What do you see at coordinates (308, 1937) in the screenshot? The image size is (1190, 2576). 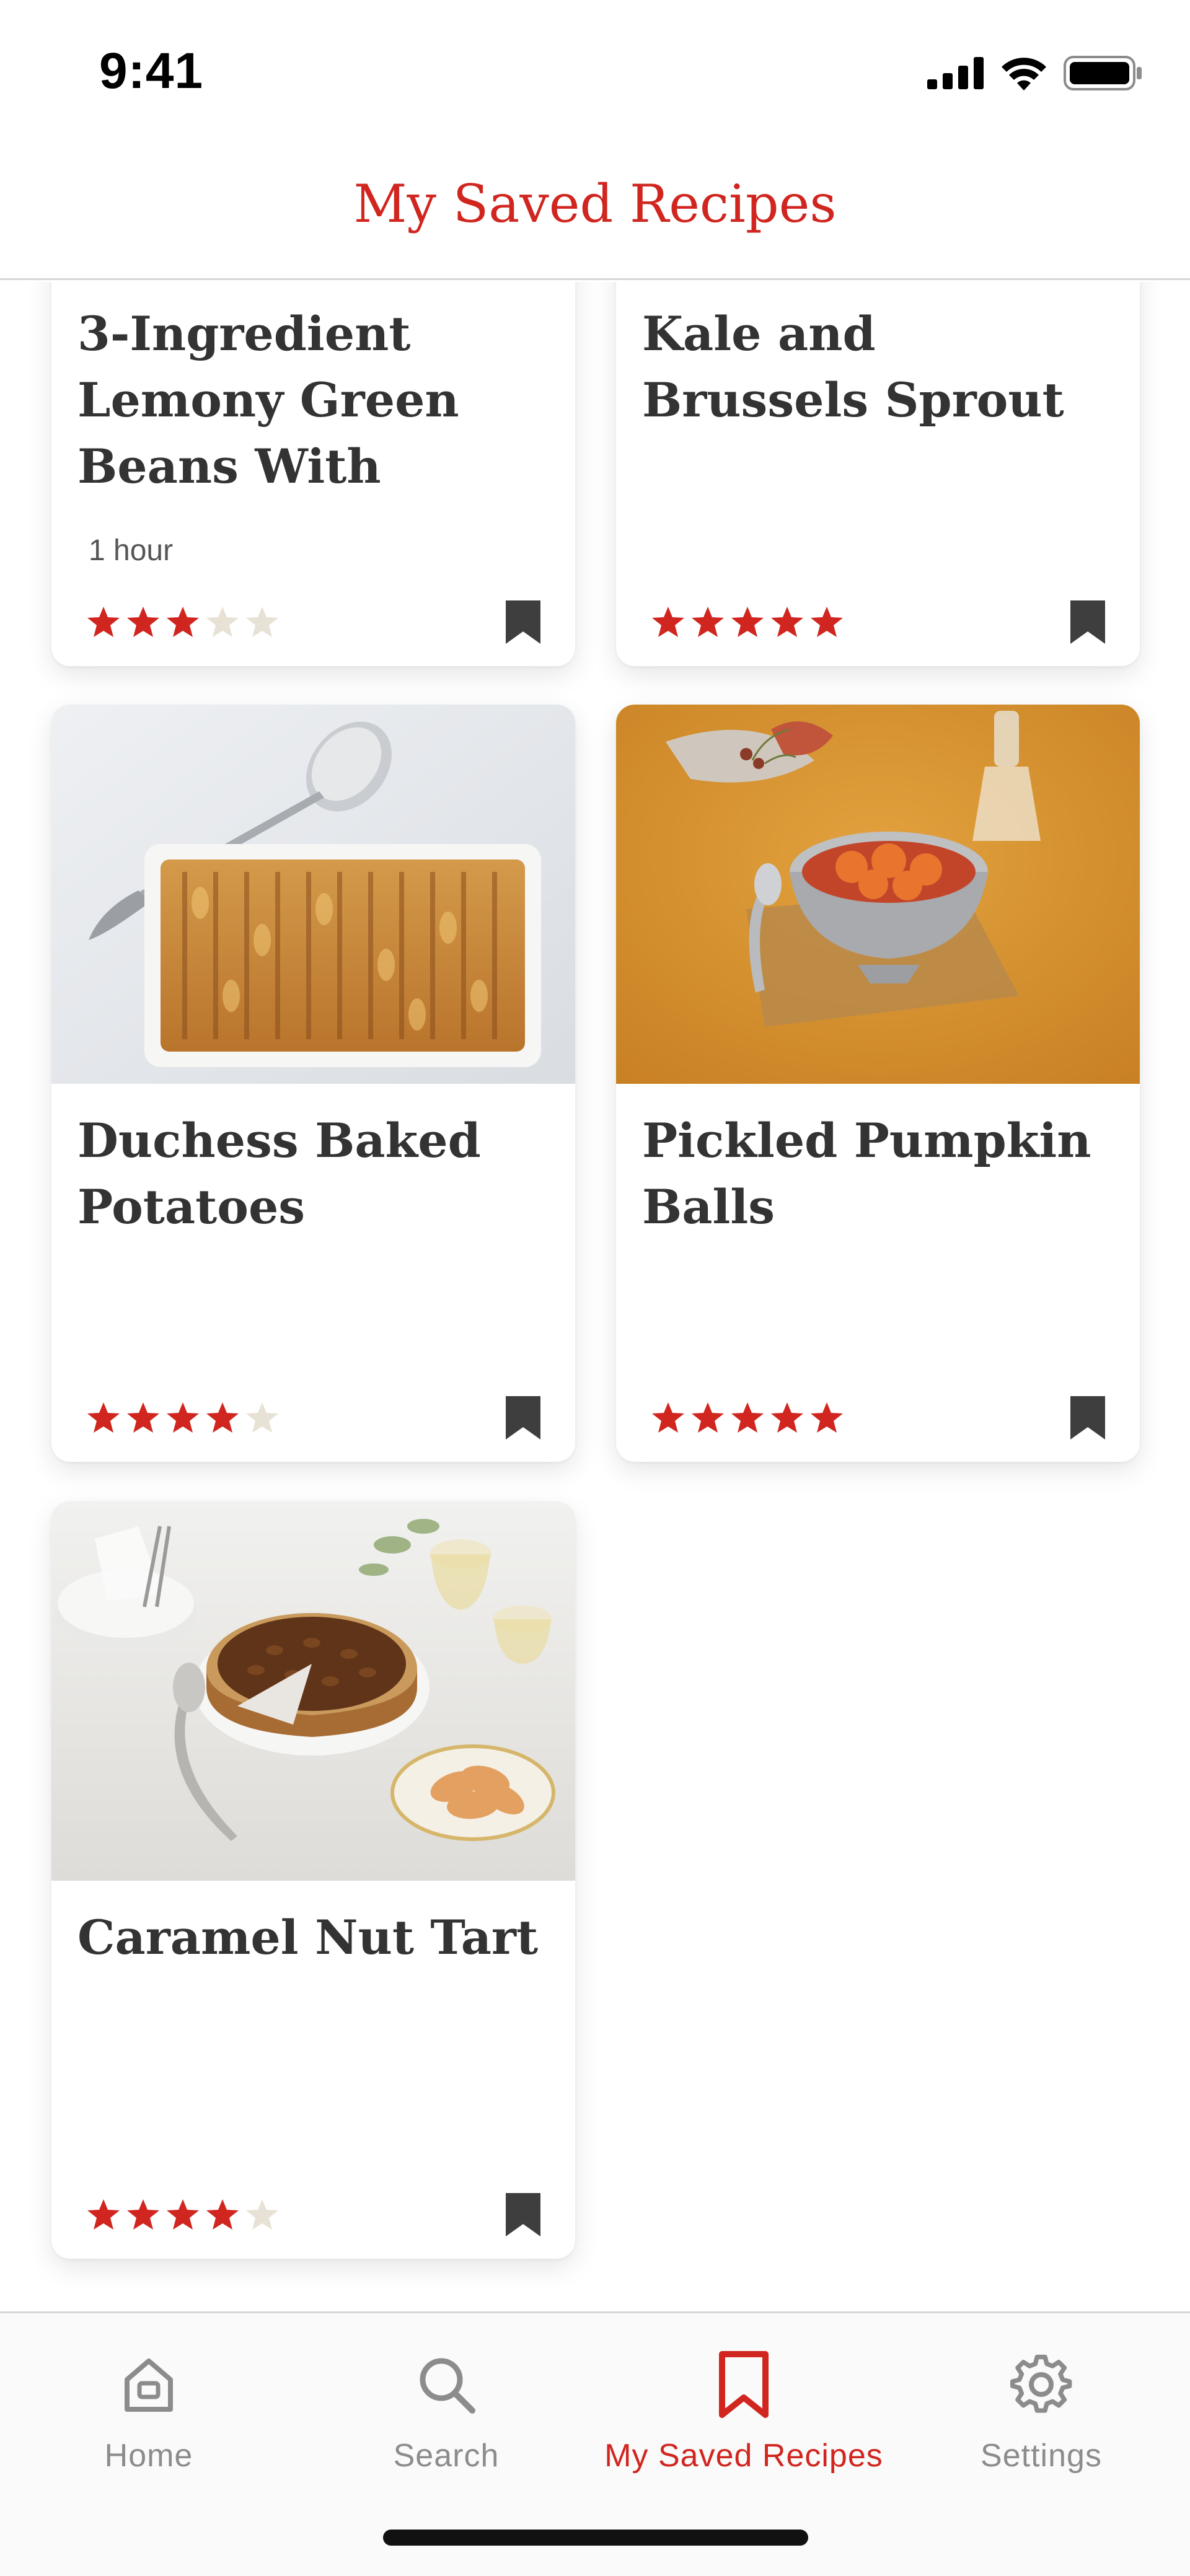 I see `recipe-title: Caramel Nut Tart` at bounding box center [308, 1937].